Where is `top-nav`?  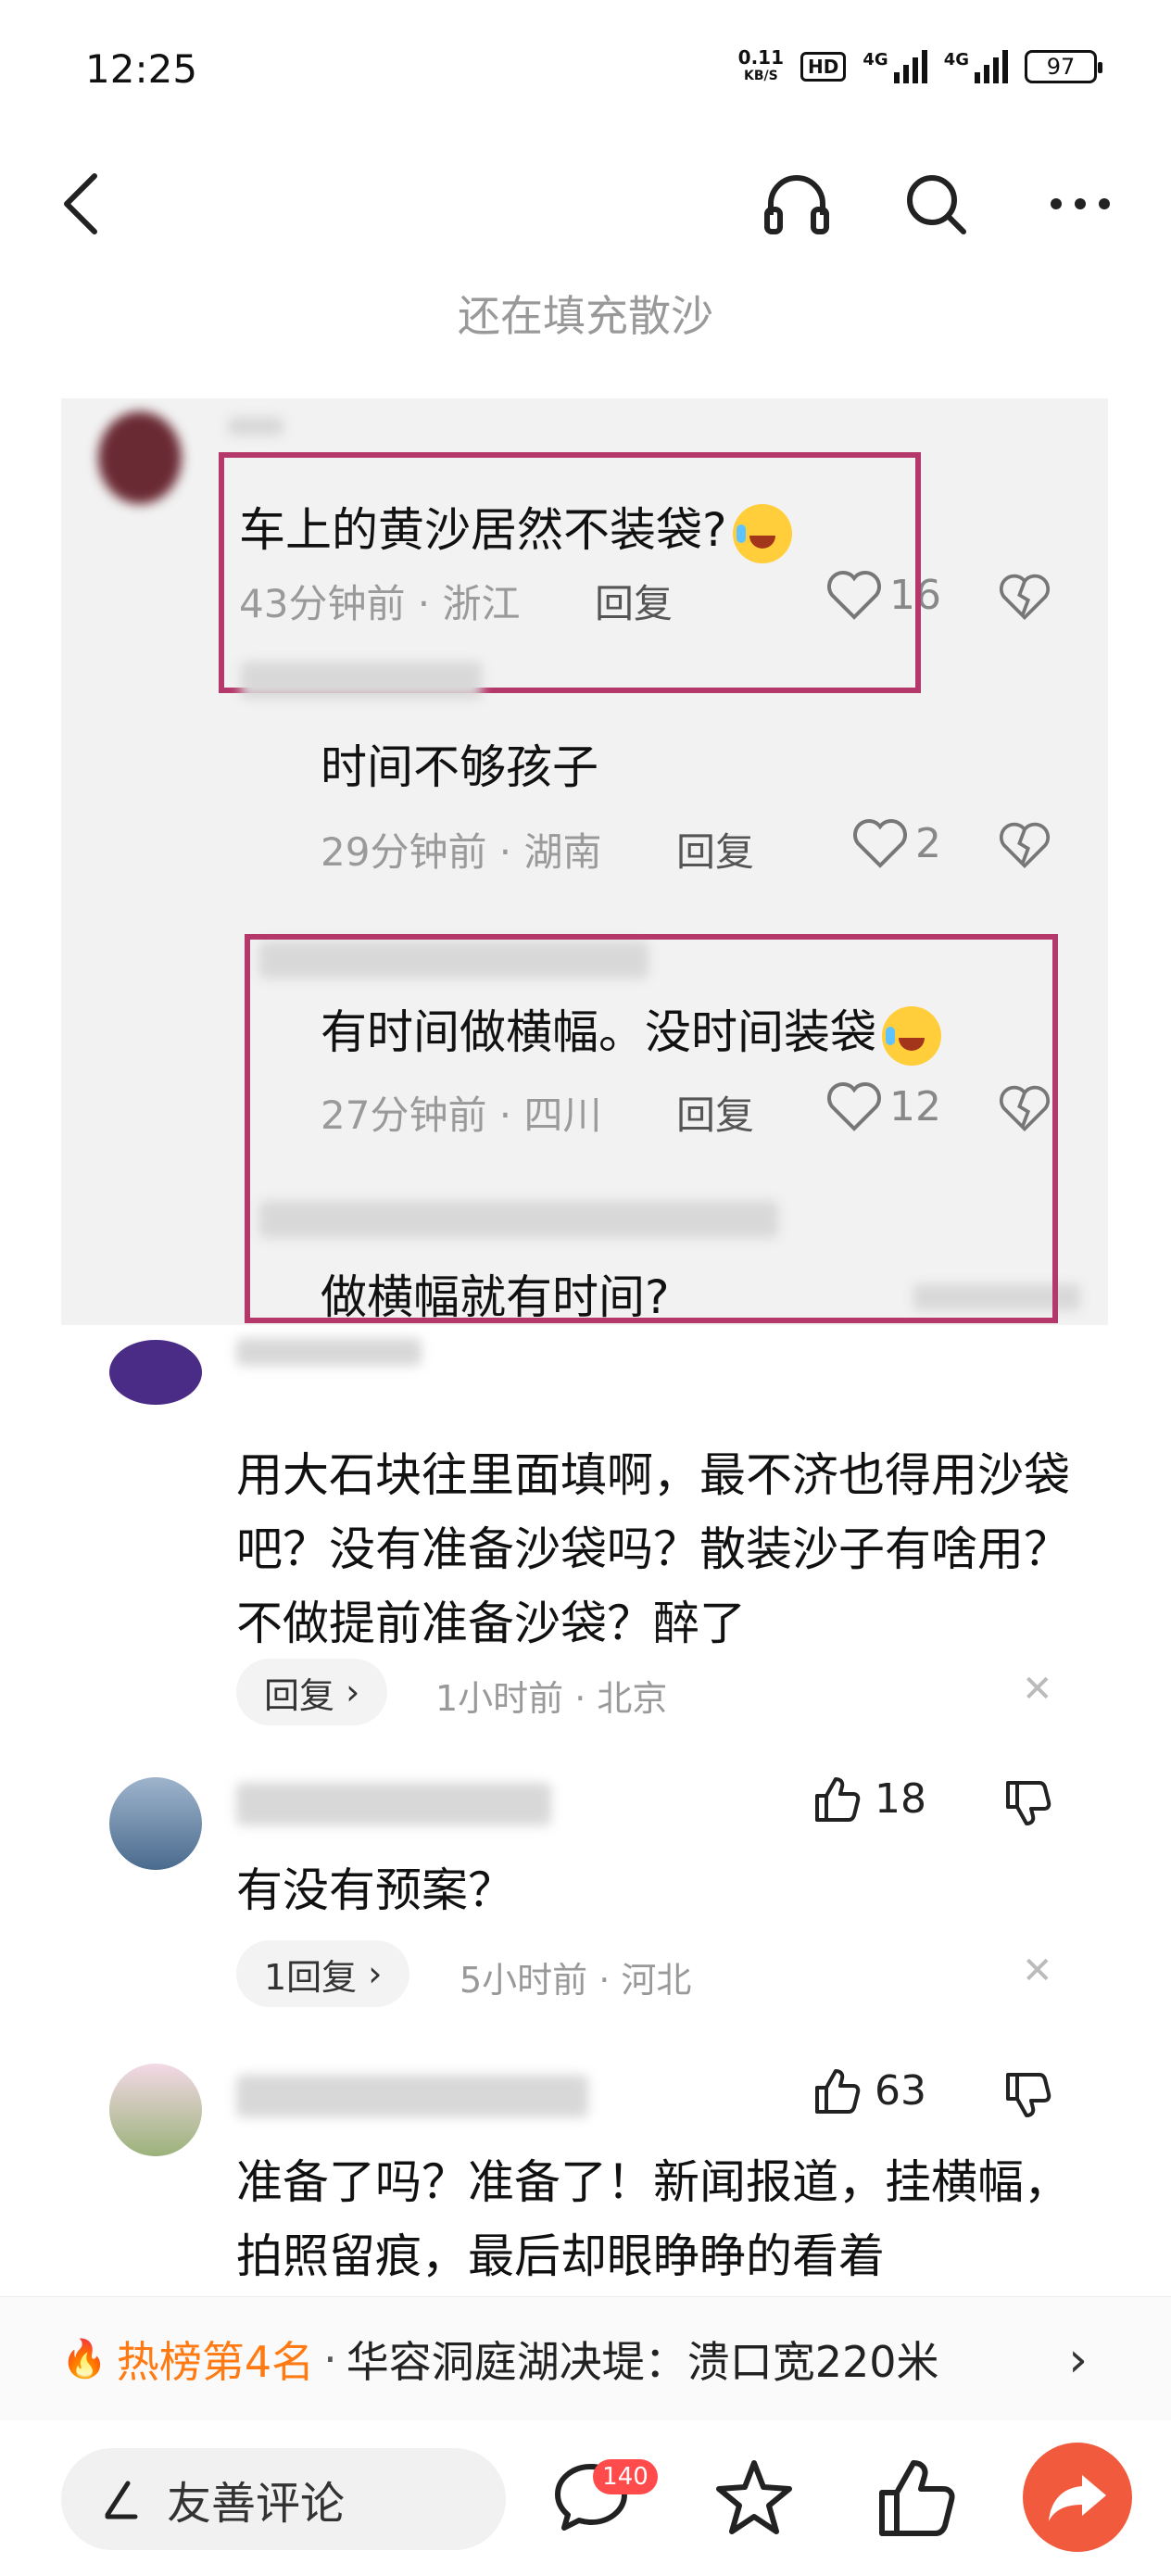
top-nav is located at coordinates (585, 203).